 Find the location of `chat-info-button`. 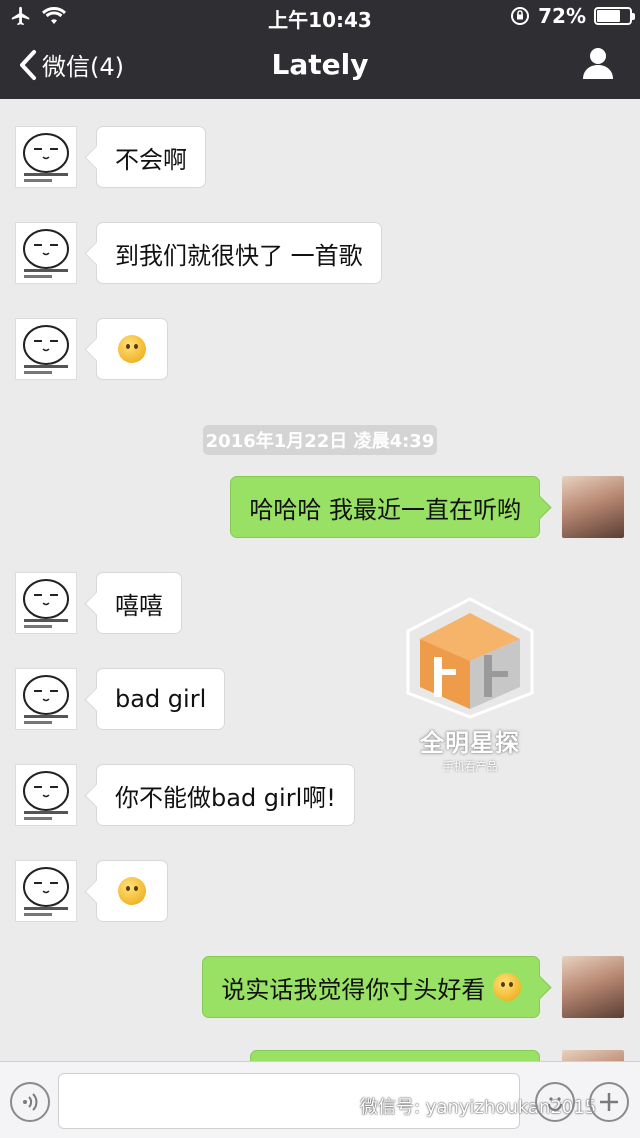

chat-info-button is located at coordinates (598, 65).